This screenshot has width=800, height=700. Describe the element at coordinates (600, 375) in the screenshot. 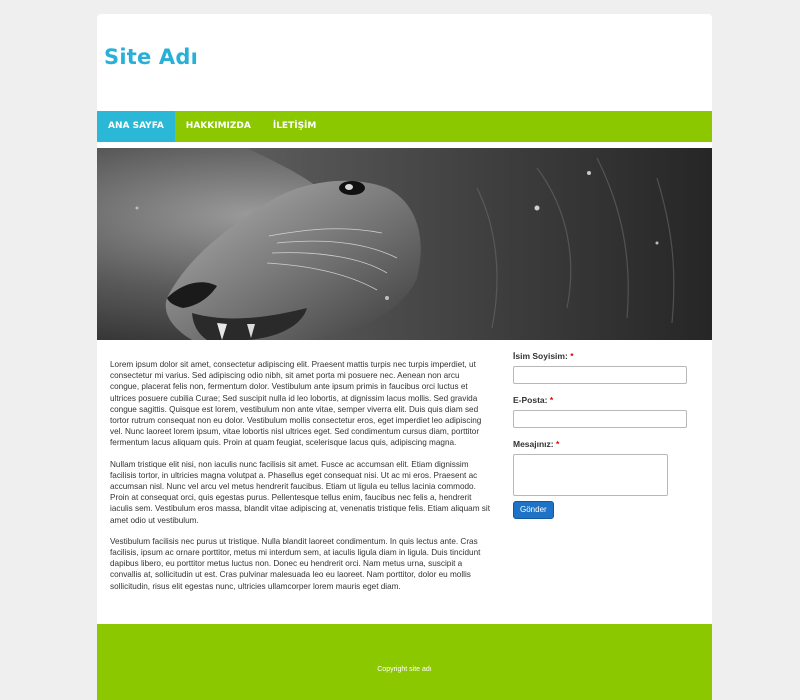

I see `name-field` at that location.